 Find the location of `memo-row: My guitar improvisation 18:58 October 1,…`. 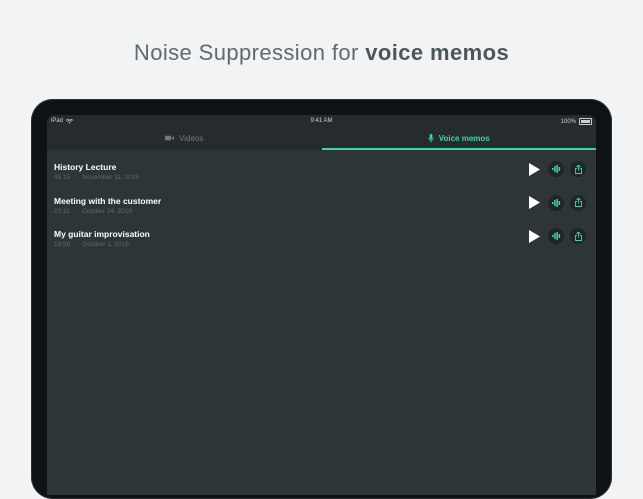

memo-row: My guitar improvisation 18:58 October 1,… is located at coordinates (321, 238).